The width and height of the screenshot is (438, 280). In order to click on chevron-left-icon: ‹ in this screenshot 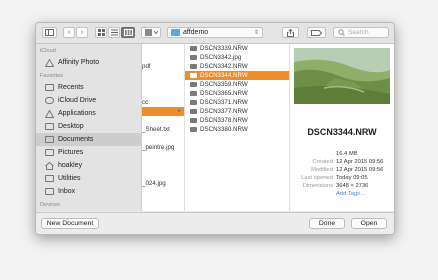, I will do `click(69, 32)`.